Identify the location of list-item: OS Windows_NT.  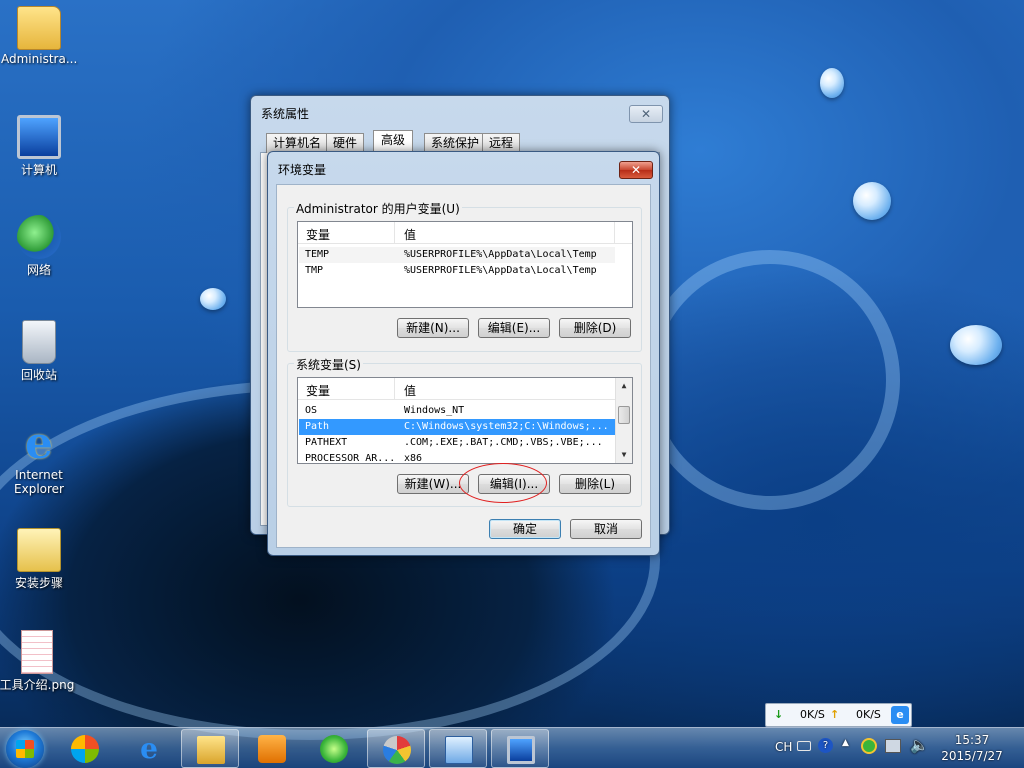
(457, 411).